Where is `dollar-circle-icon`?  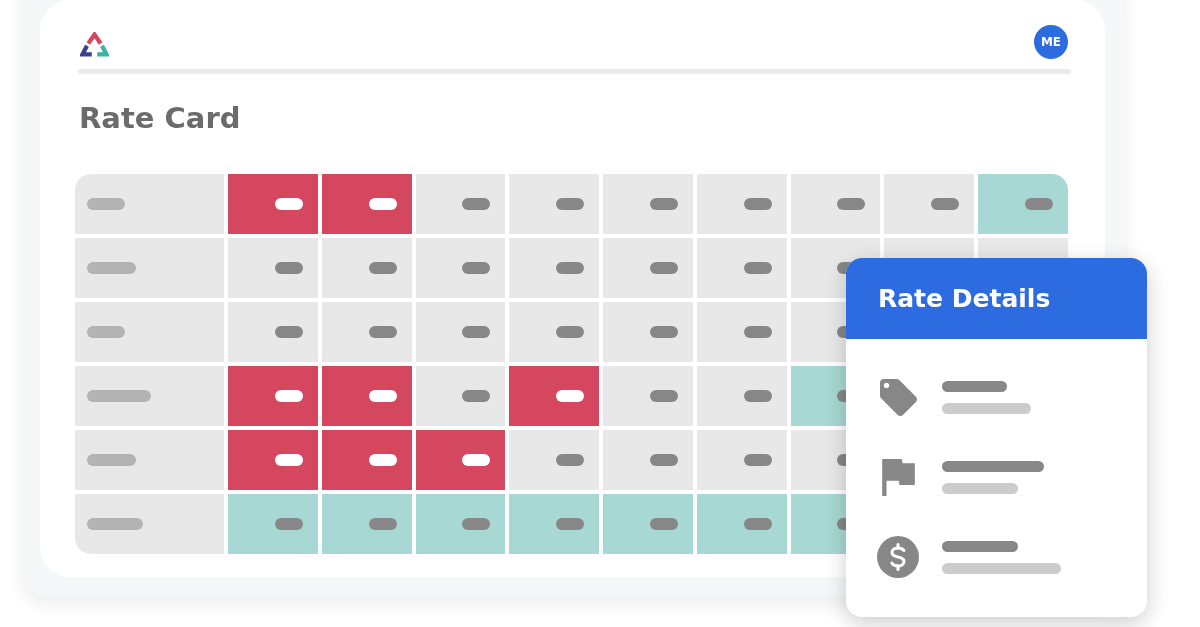
dollar-circle-icon is located at coordinates (898, 557).